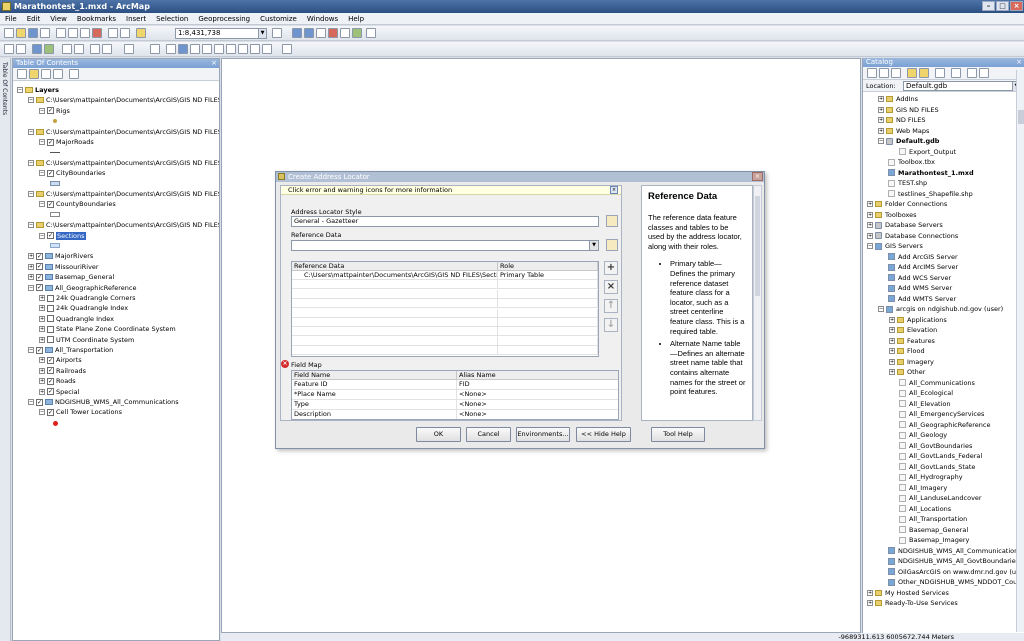 The height and width of the screenshot is (641, 1024). I want to click on catalog-item: + ND FILES, so click(901, 120).